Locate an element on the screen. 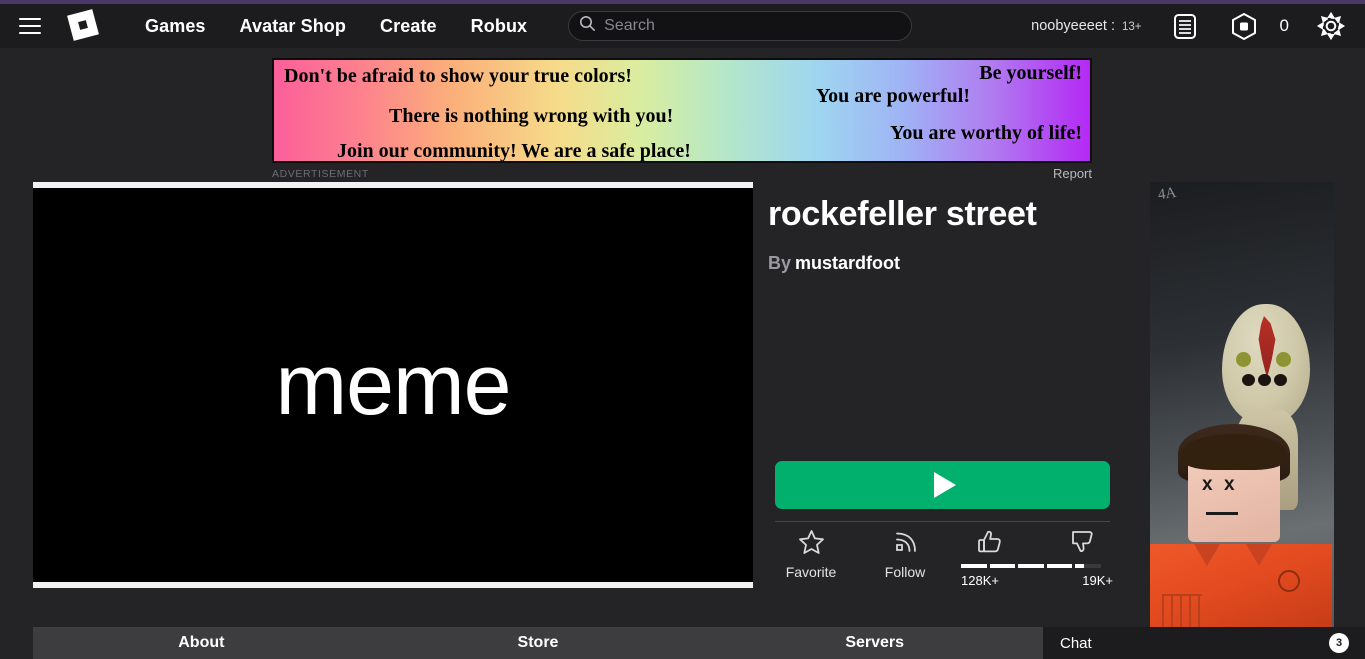  scp-173-mouth-left is located at coordinates (1248, 380).